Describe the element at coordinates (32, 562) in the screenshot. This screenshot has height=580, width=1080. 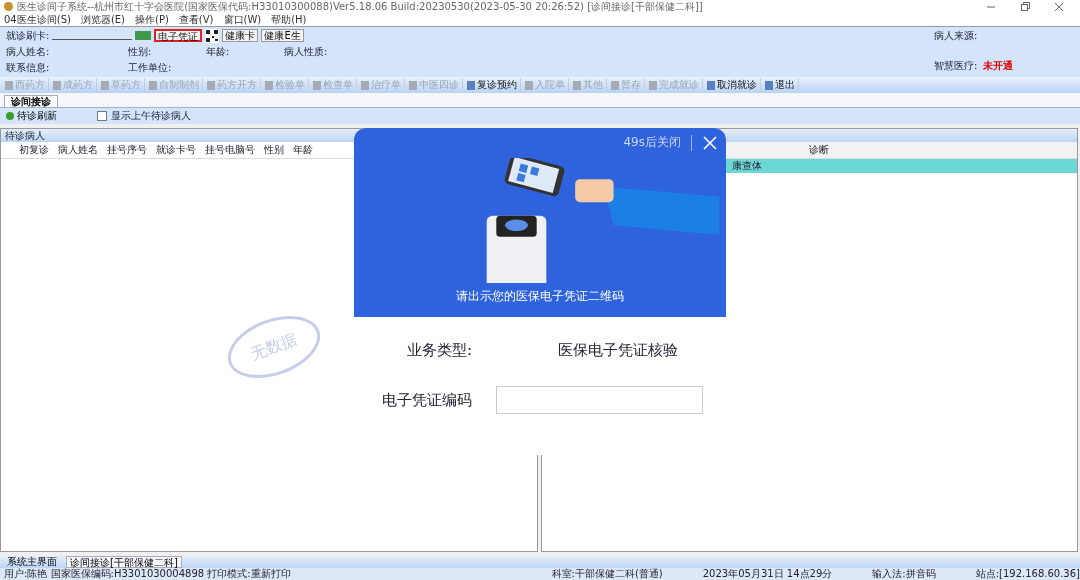
I see `window-tab: 系统主界面` at that location.